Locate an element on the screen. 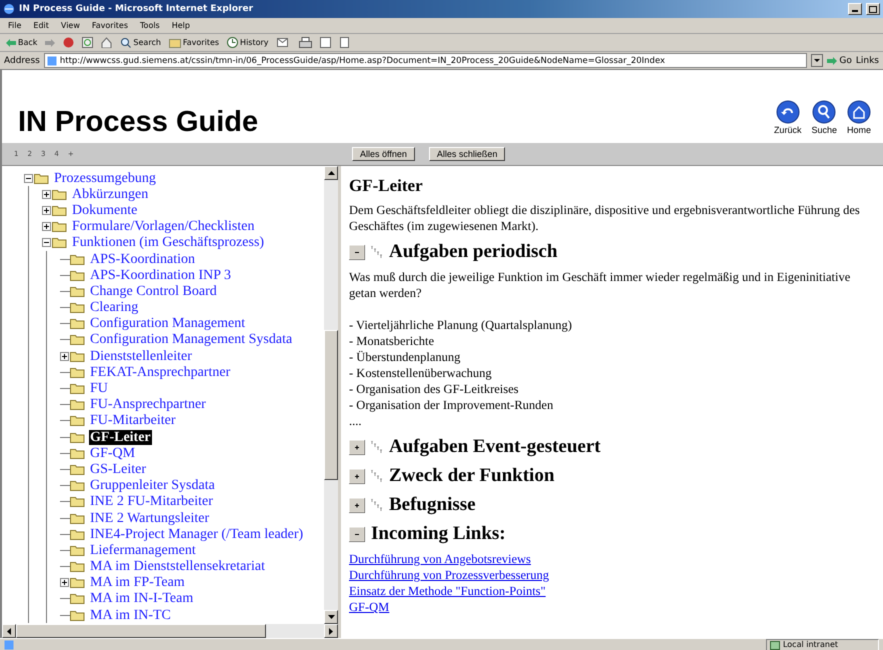 The image size is (883, 650). tree-item: INE 2 FU-Mitarbeiter is located at coordinates (151, 502).